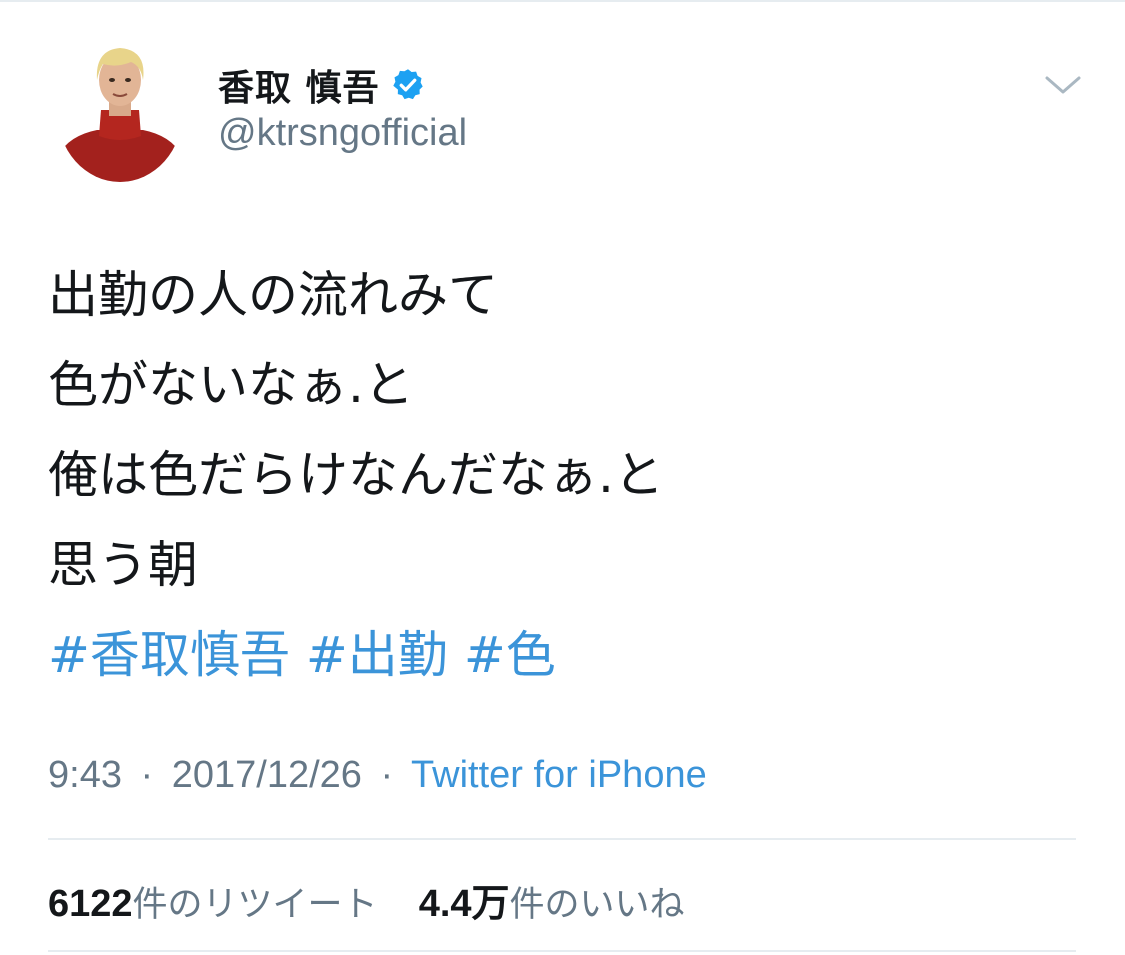 The height and width of the screenshot is (955, 1125). I want to click on avatar-photo-icon, so click(120, 111).